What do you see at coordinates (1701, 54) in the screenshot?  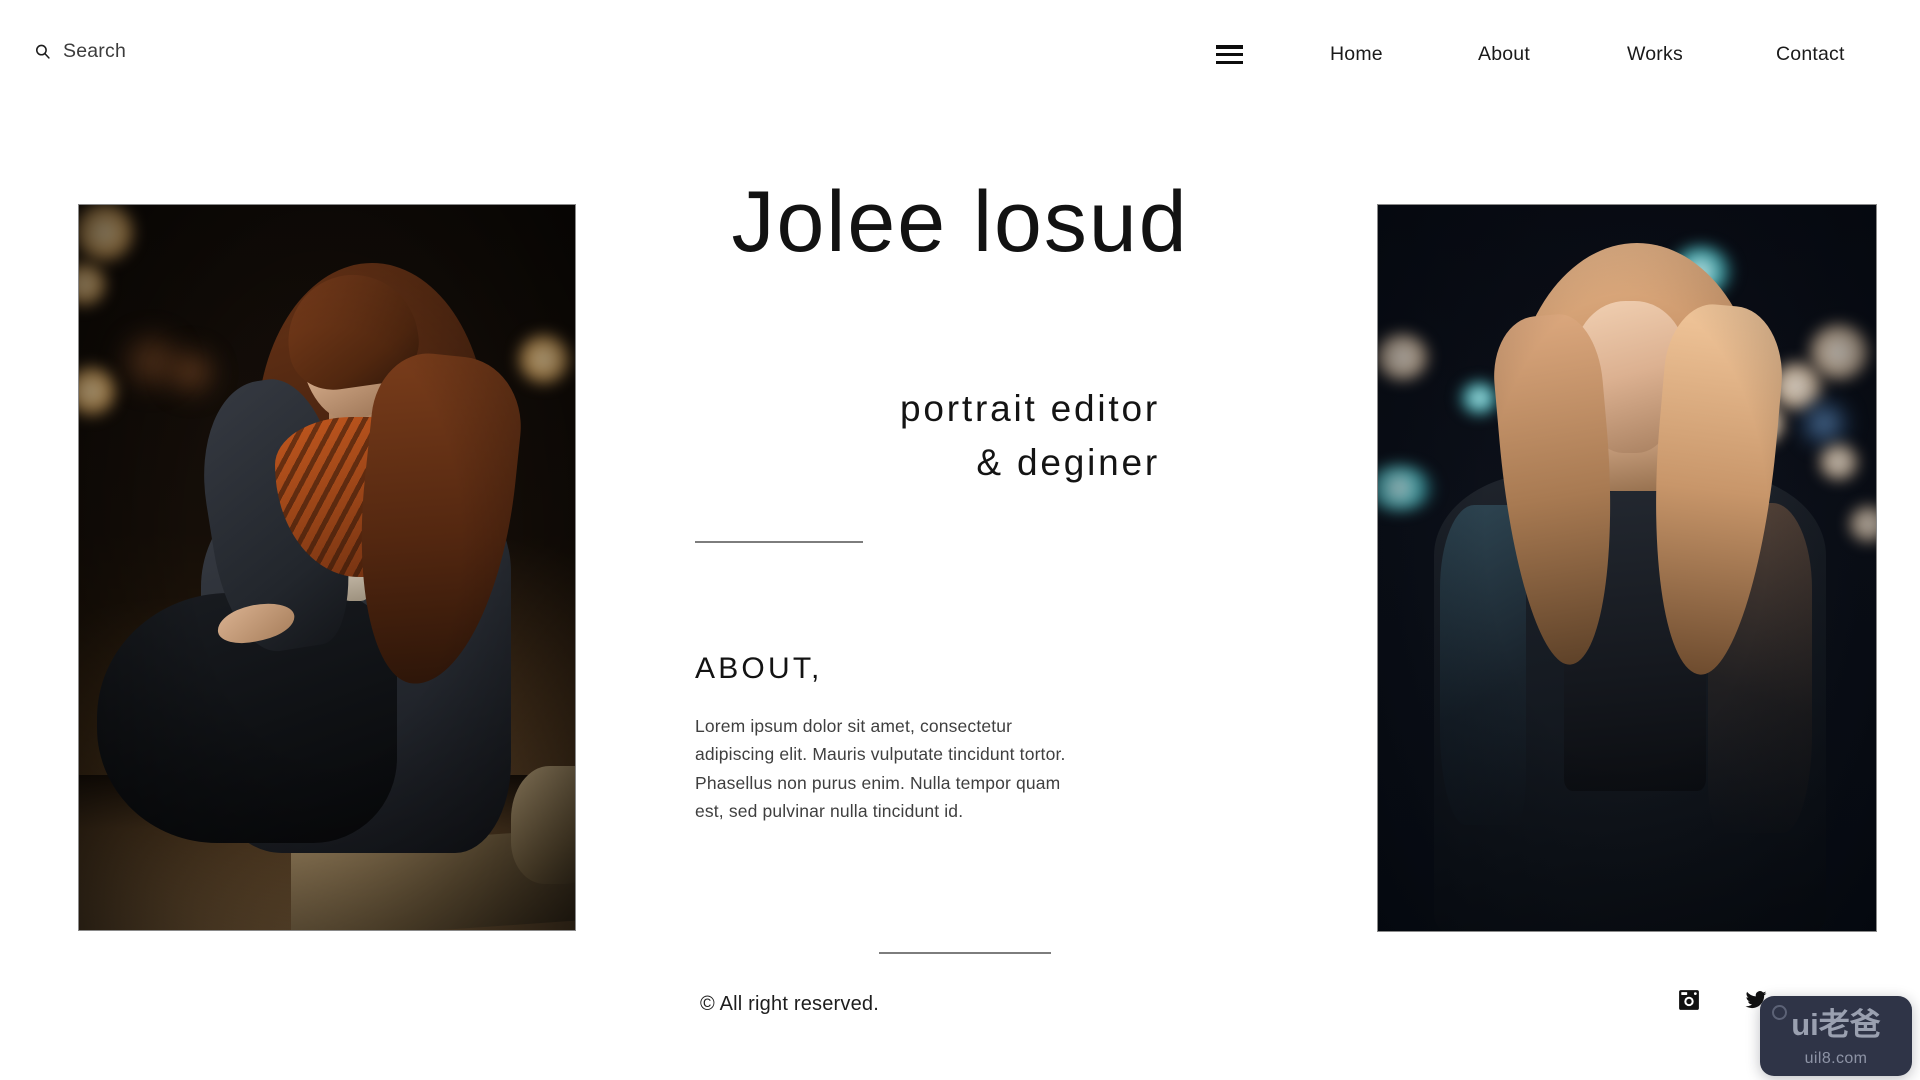 I see `nav-item-works: Works` at bounding box center [1701, 54].